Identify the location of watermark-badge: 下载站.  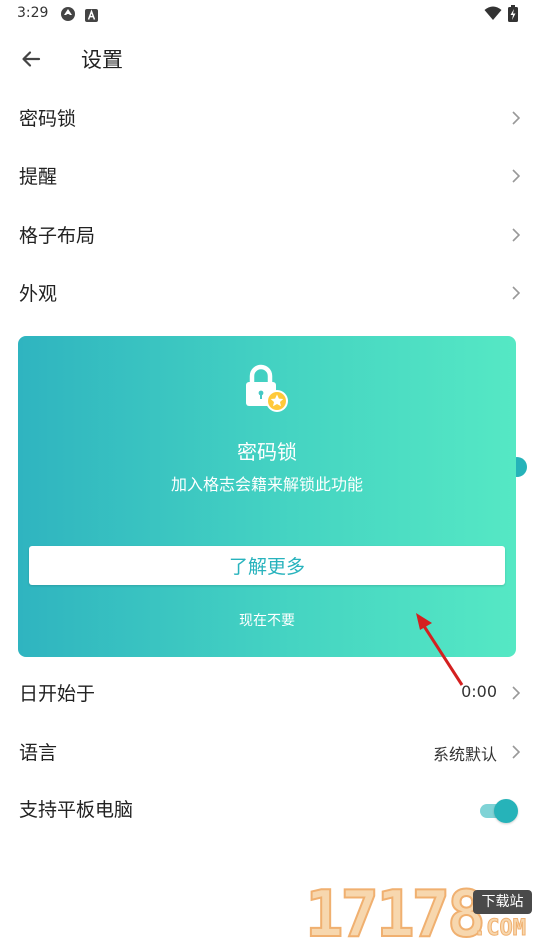
(502, 902).